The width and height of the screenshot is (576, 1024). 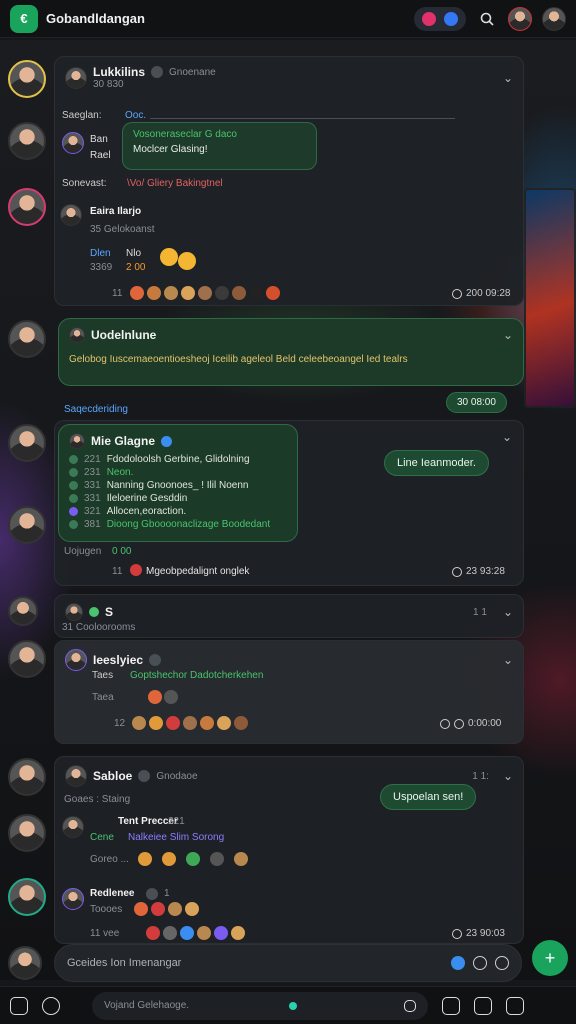 What do you see at coordinates (428, 797) in the screenshot?
I see `outgoing-bubble: Uspoelan sen!` at bounding box center [428, 797].